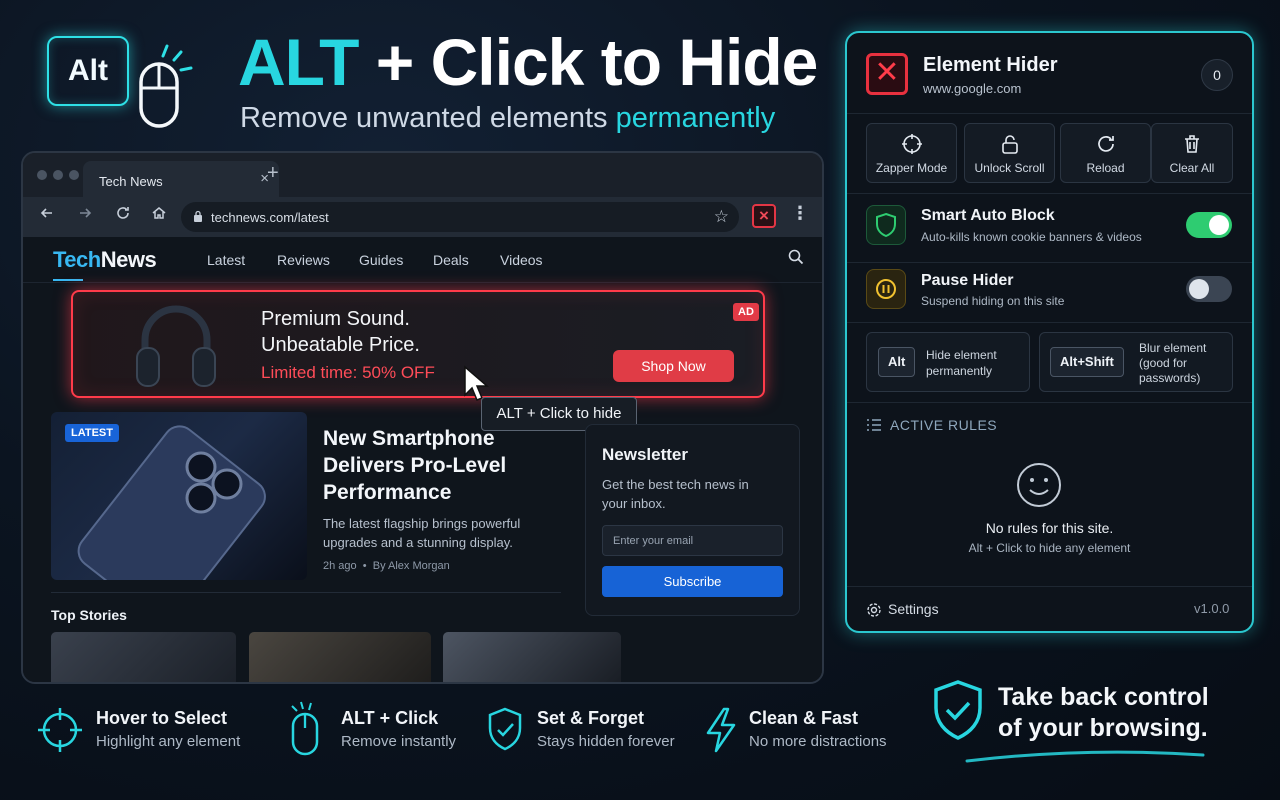  I want to click on unlock-scroll-button: Unlock Scroll, so click(1009, 153).